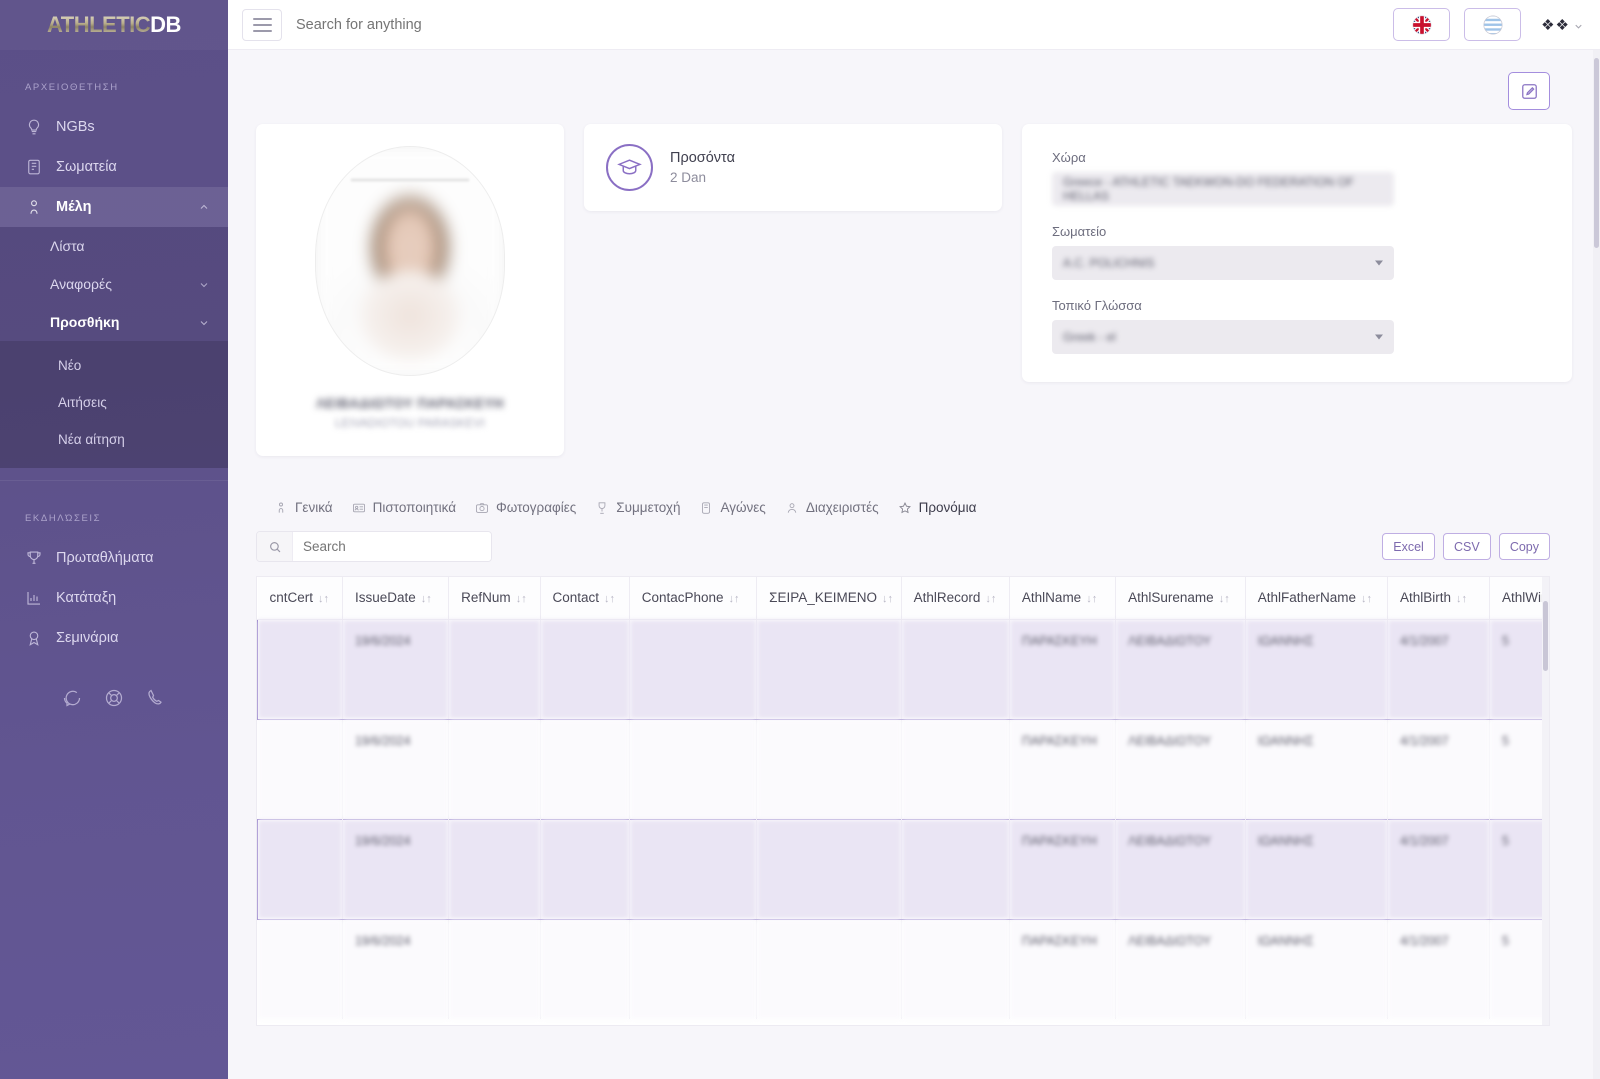 Image resolution: width=1600 pixels, height=1079 pixels. What do you see at coordinates (1466, 546) in the screenshot?
I see `export-csv-button: CSV` at bounding box center [1466, 546].